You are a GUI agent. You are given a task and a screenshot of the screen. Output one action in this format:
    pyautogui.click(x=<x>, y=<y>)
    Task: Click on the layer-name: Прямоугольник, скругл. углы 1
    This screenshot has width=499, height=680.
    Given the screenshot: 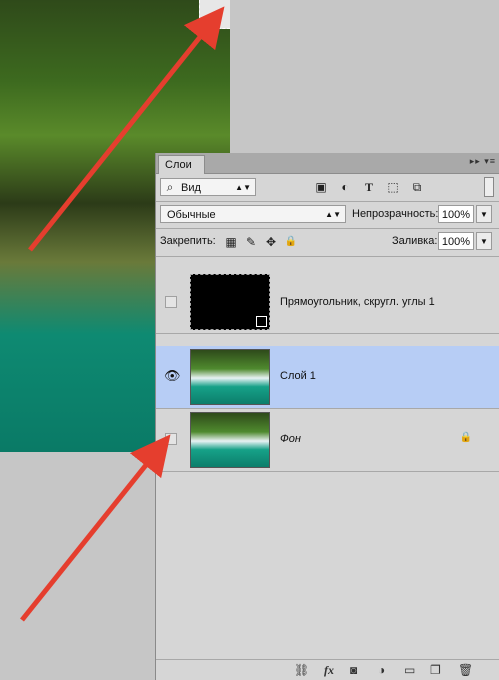 What is the action you would take?
    pyautogui.click(x=357, y=302)
    